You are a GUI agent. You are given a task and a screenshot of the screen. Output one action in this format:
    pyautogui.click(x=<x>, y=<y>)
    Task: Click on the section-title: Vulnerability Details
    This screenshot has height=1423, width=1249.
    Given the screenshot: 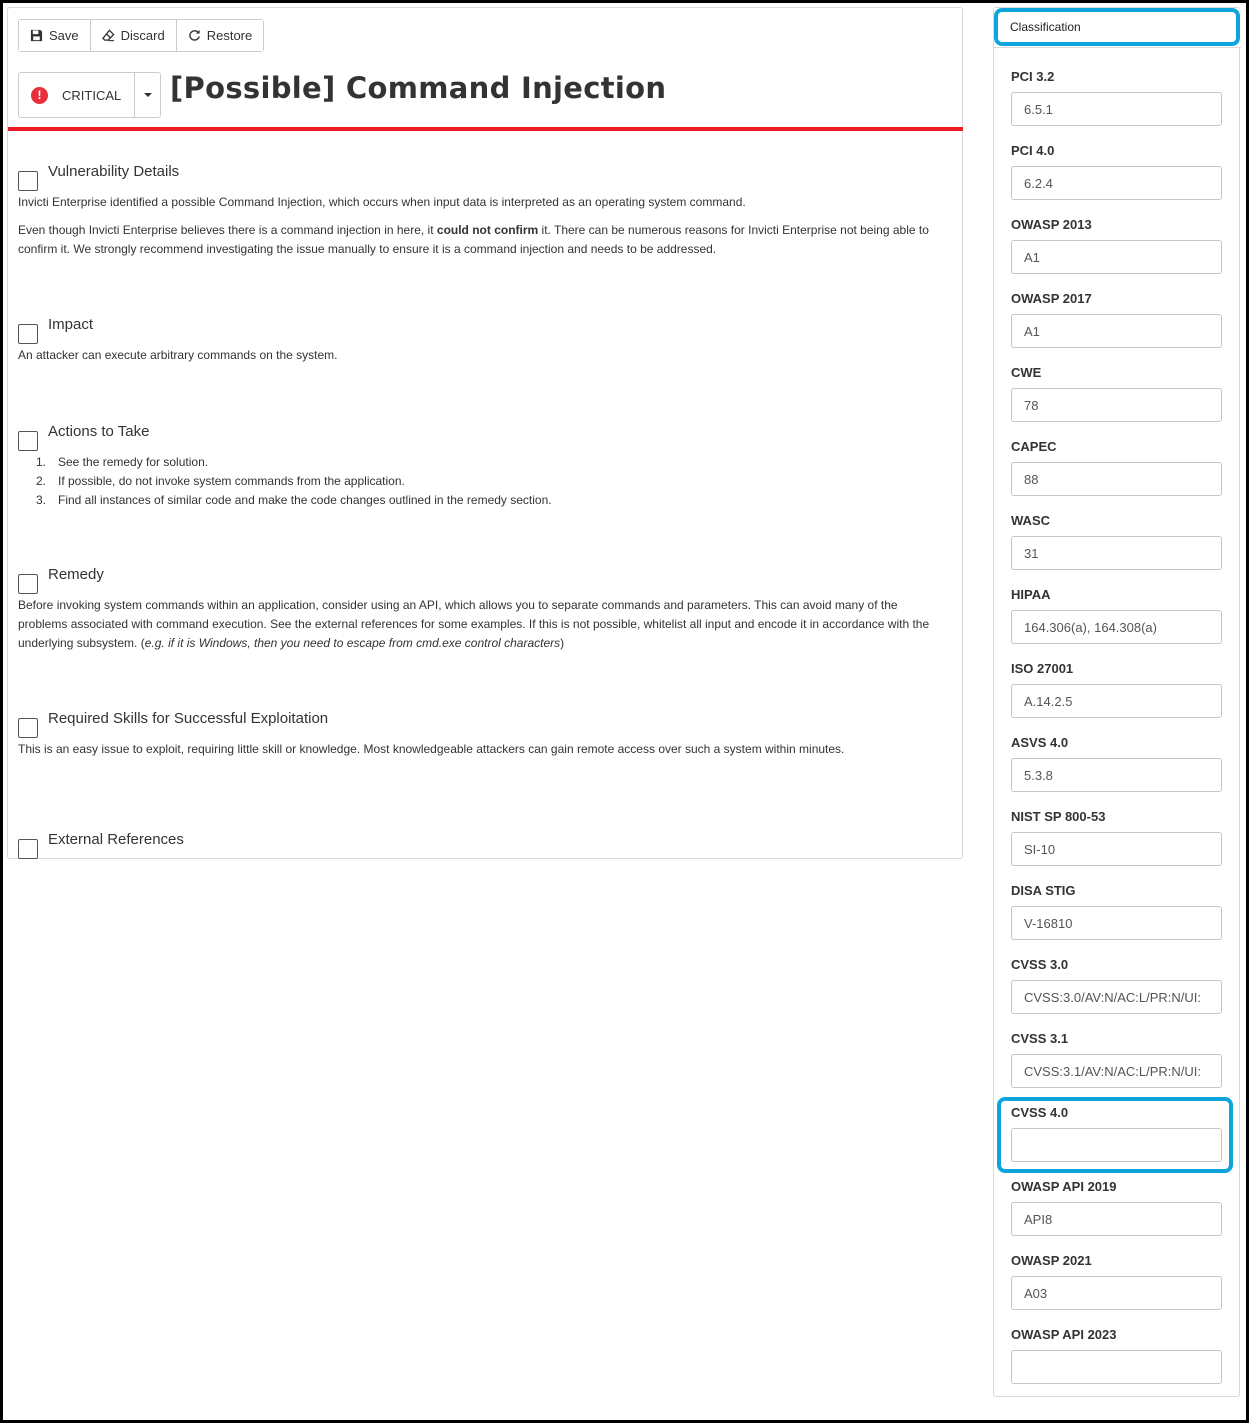 What is the action you would take?
    pyautogui.click(x=114, y=171)
    